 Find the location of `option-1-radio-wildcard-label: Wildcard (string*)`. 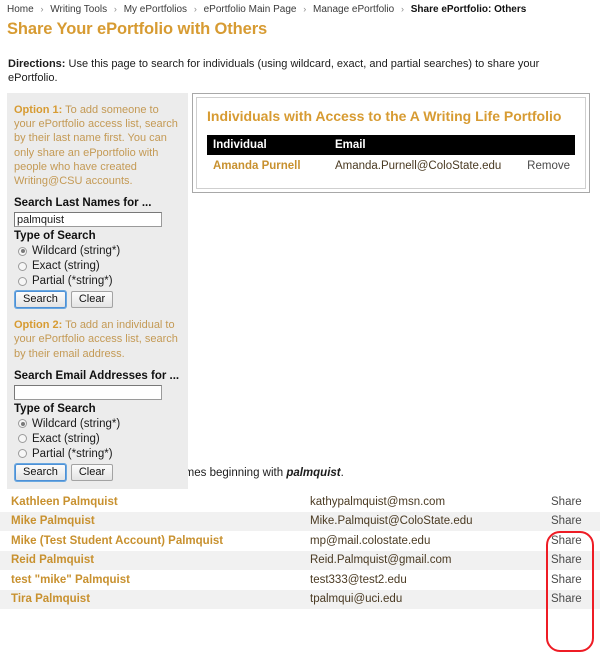

option-1-radio-wildcard-label: Wildcard (string*) is located at coordinates (76, 251).